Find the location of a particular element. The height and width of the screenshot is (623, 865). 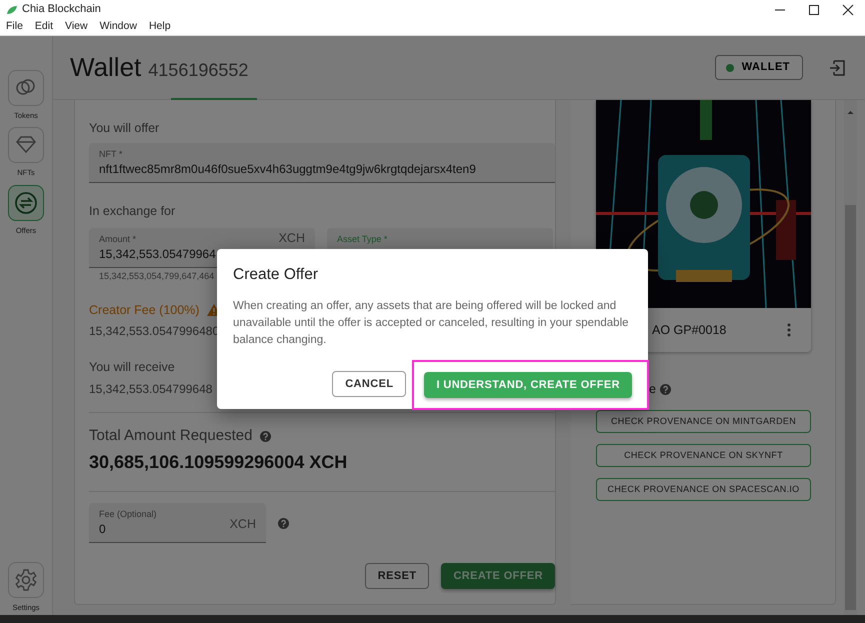

more-options-icon is located at coordinates (789, 330).